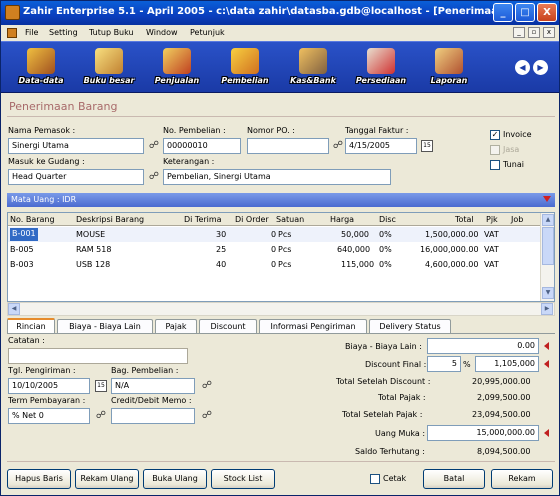  Describe the element at coordinates (381, 146) in the screenshot. I see `tanggal-faktur-input: 4/15/2005` at that location.